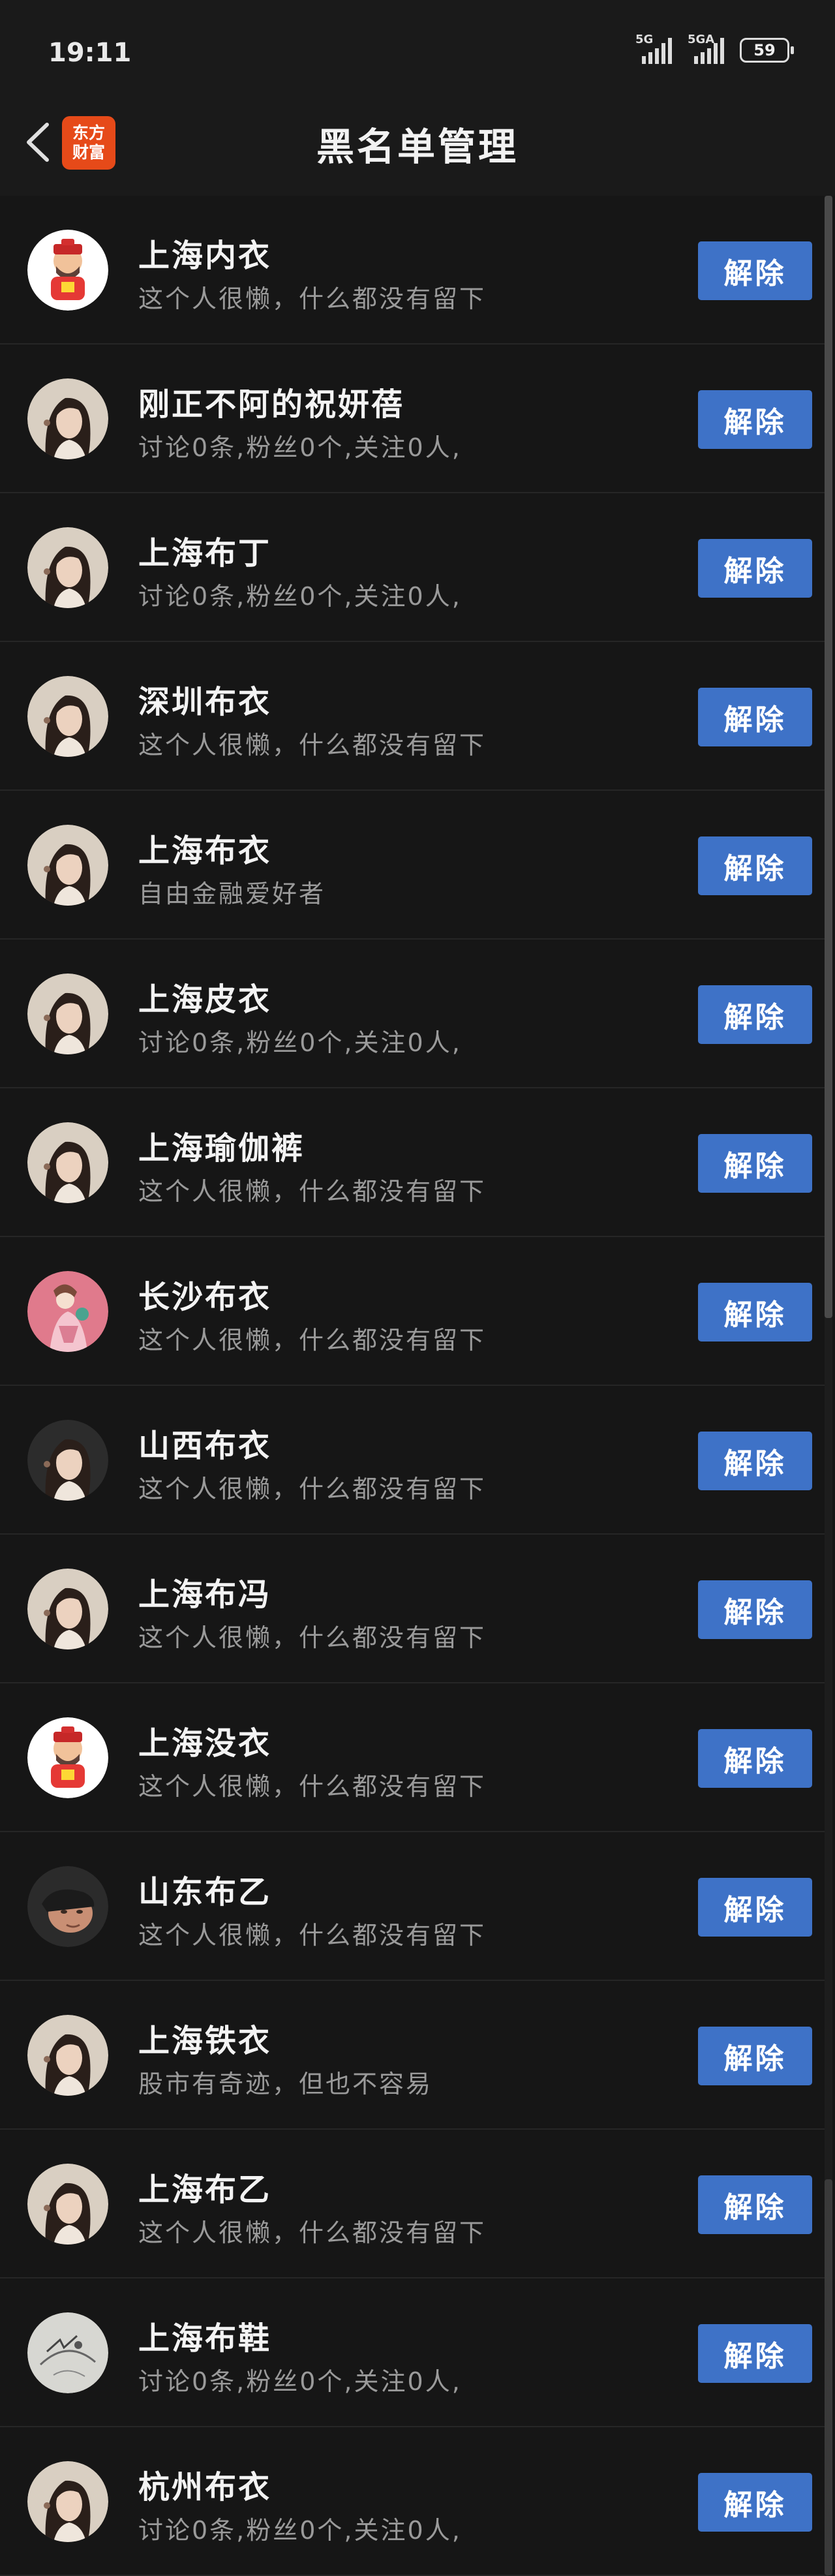 Image resolution: width=835 pixels, height=2576 pixels. I want to click on user-name: 长沙布衣, so click(204, 1294).